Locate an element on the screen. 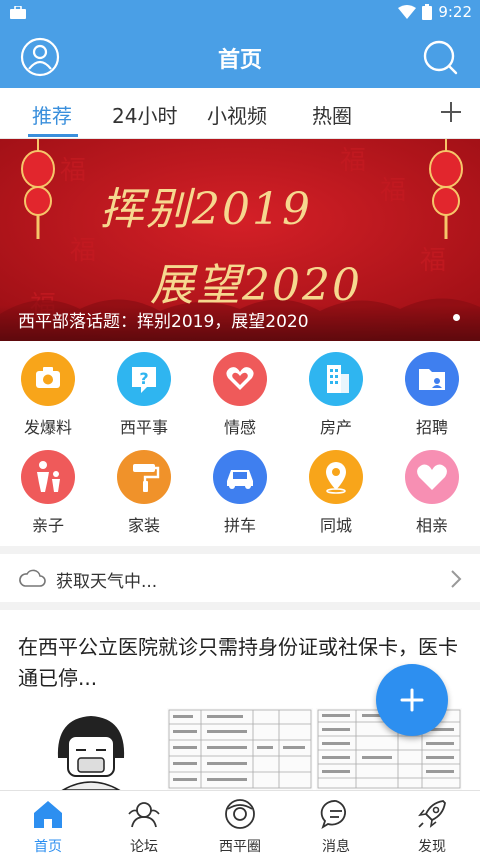 The height and width of the screenshot is (856, 480). category-real-estate: 房产 is located at coordinates (336, 394).